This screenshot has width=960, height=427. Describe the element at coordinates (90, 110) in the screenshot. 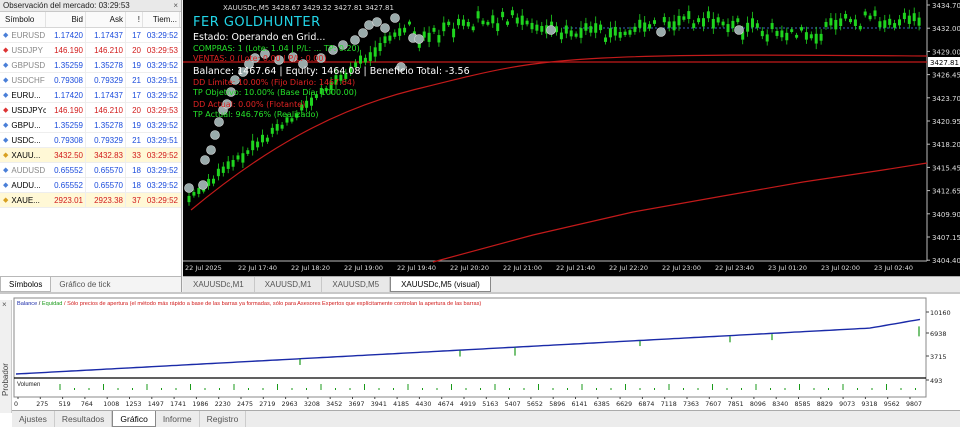

I see `market-row: ◆ USDJPYc 146.190 146.210 20 03:29:53` at that location.